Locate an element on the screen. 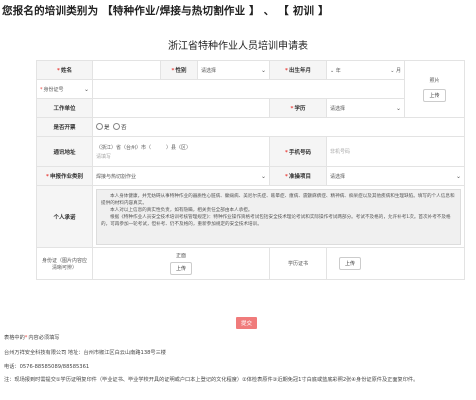  project-label: *准操项目 is located at coordinates (298, 176).